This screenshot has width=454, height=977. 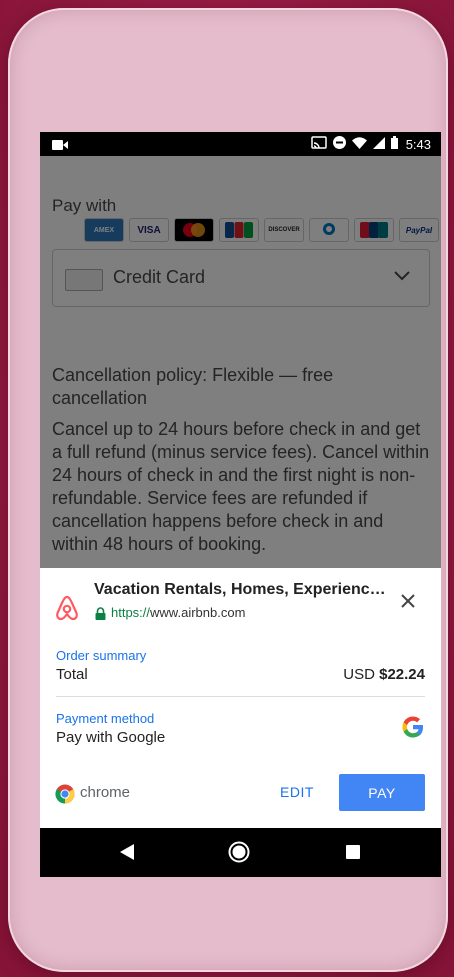 I want to click on payment-method-value: Pay with Google, so click(x=111, y=737).